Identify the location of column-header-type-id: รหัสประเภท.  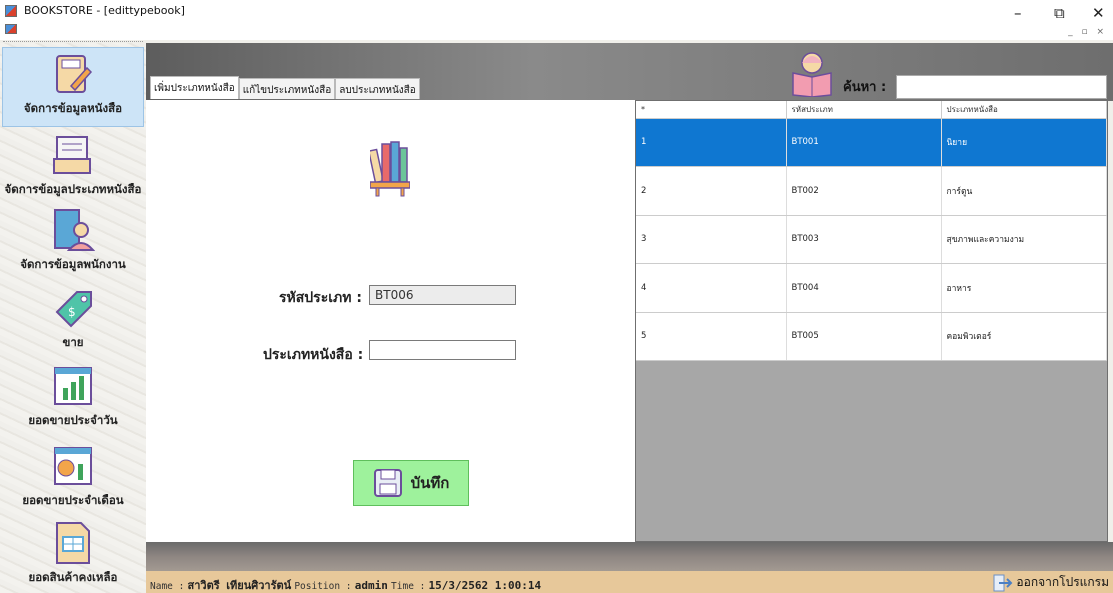
(864, 110).